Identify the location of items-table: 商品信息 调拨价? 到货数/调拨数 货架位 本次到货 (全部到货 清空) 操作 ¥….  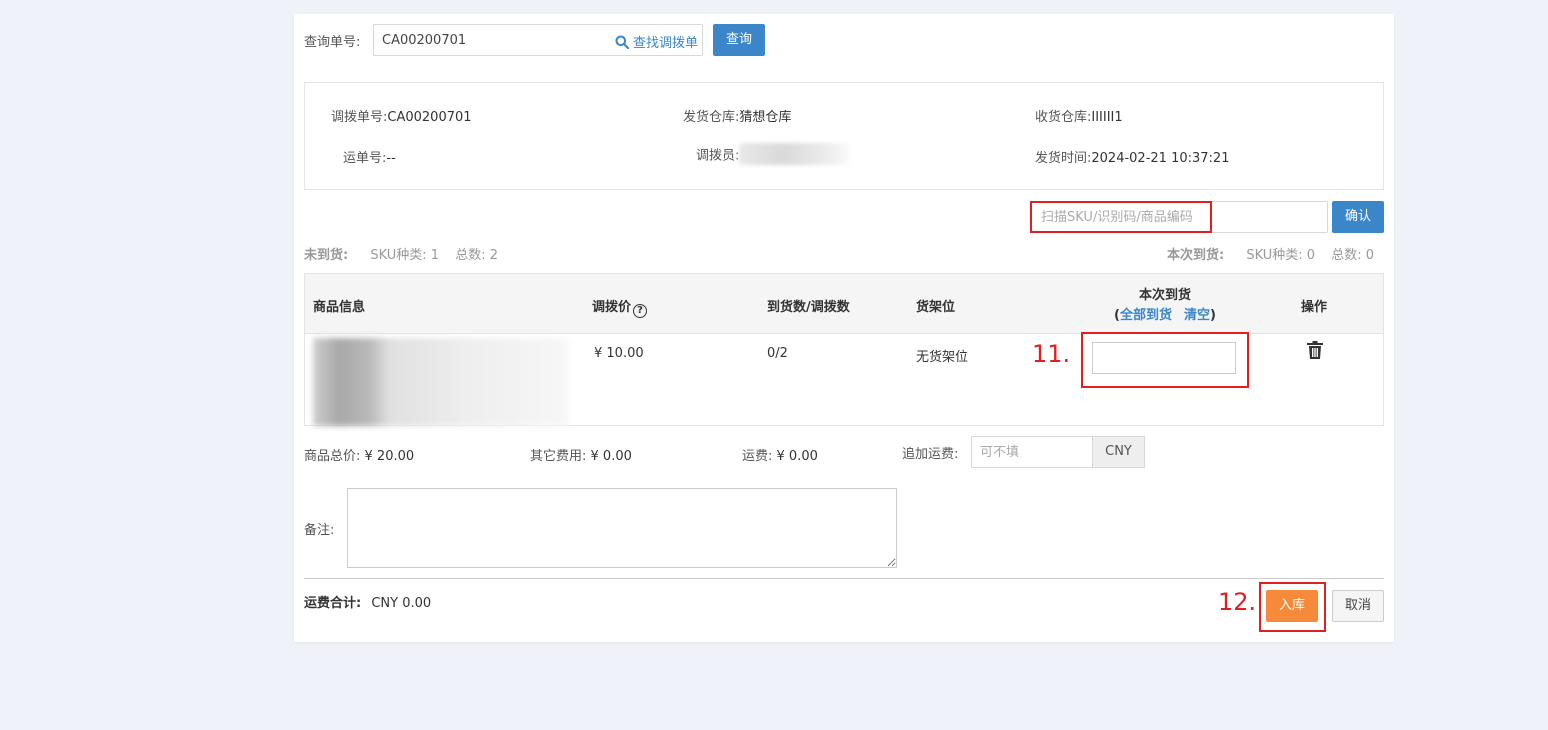
(844, 349).